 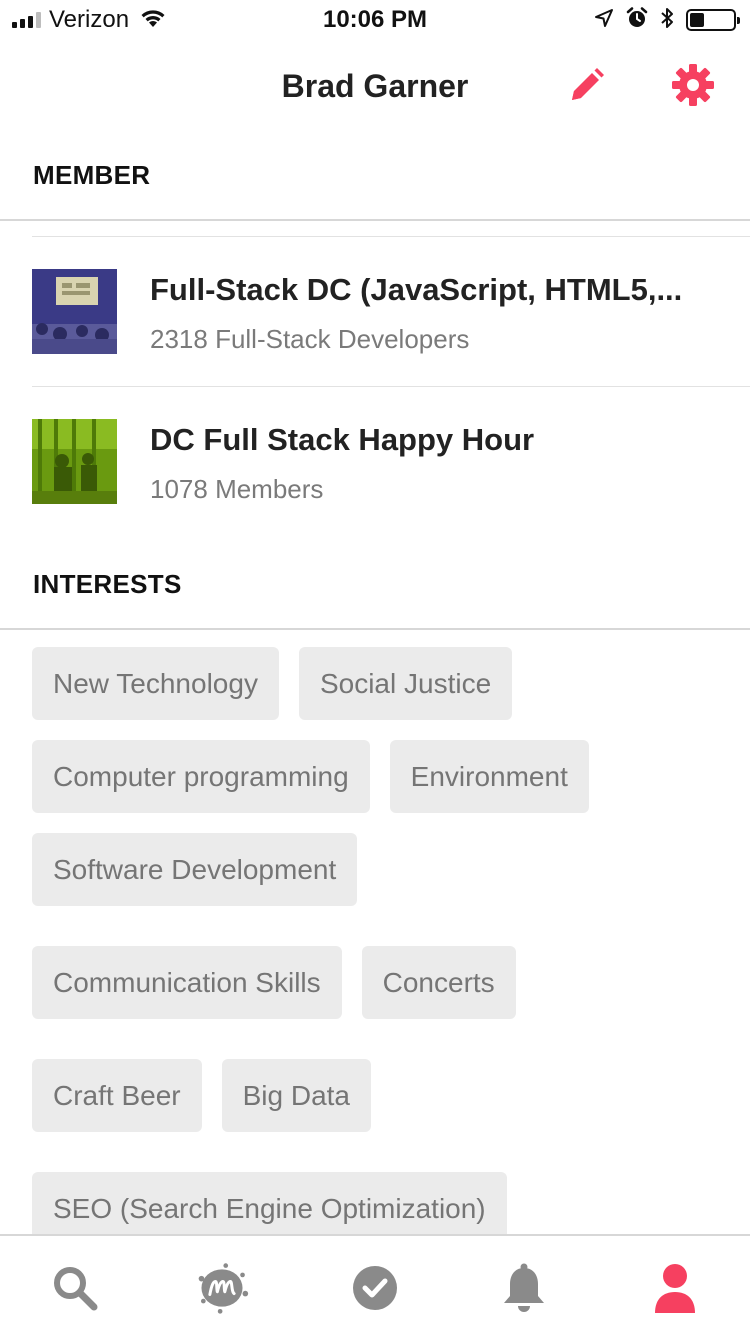 I want to click on profile-header: Brad Garner, so click(x=375, y=85).